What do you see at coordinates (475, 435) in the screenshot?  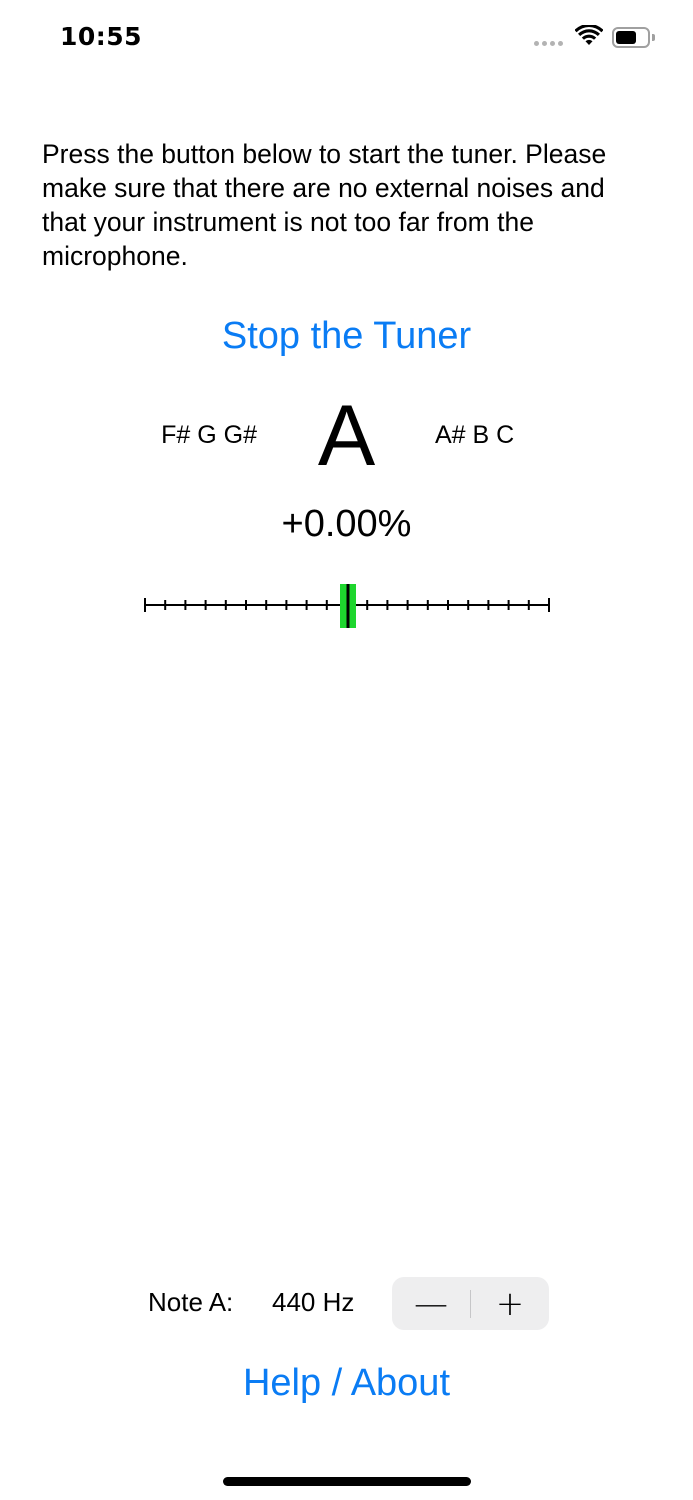 I see `higher-notes-label: A# B C` at bounding box center [475, 435].